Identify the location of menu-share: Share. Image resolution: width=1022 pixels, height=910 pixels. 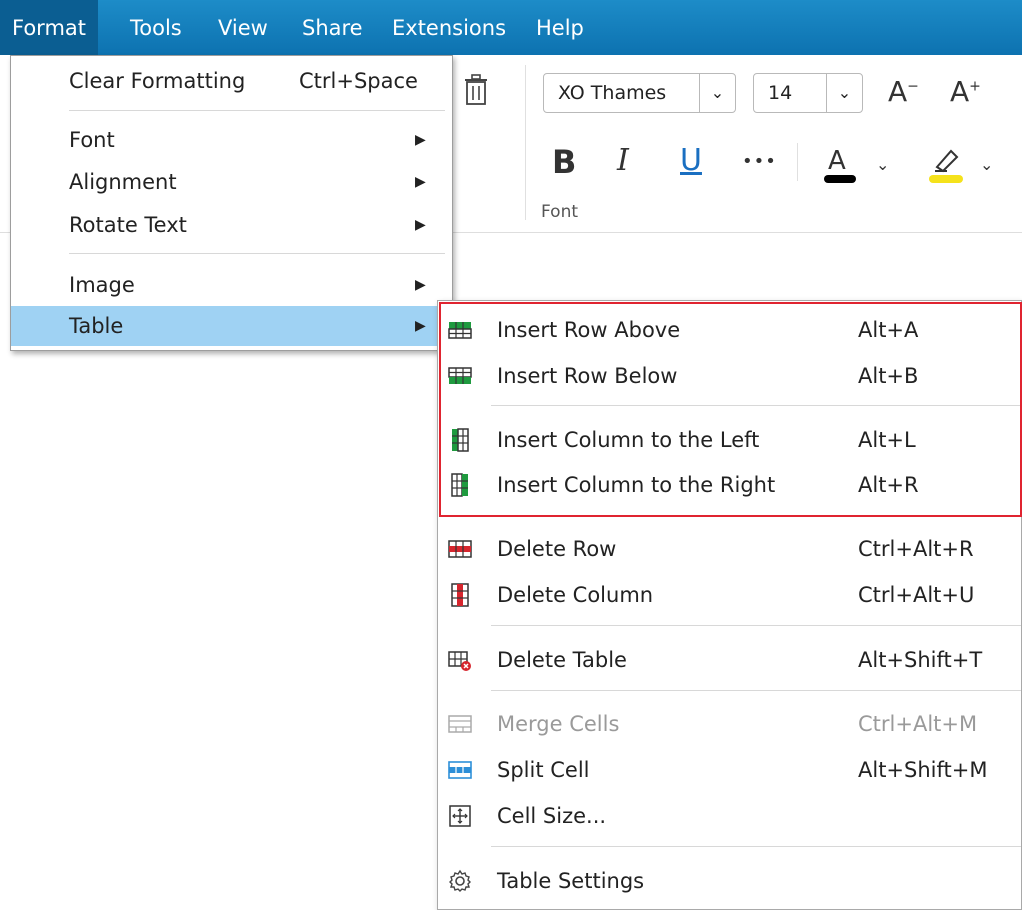
(332, 27).